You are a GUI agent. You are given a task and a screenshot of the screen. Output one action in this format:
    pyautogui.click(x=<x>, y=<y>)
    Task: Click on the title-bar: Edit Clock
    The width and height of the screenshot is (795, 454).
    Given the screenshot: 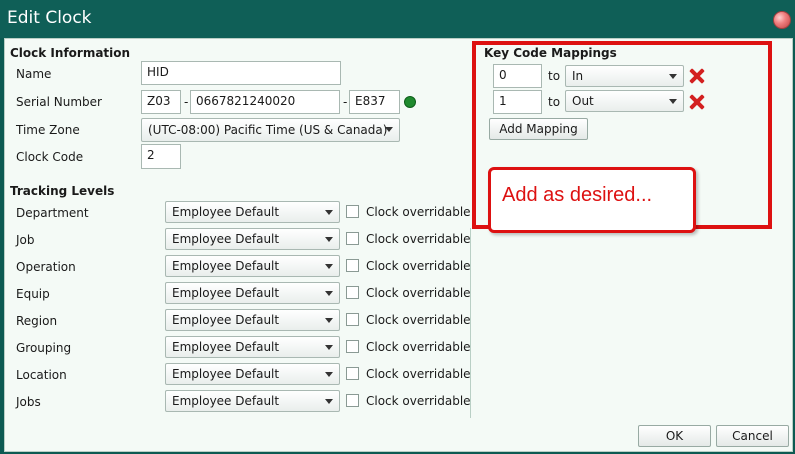 What is the action you would take?
    pyautogui.click(x=397, y=19)
    